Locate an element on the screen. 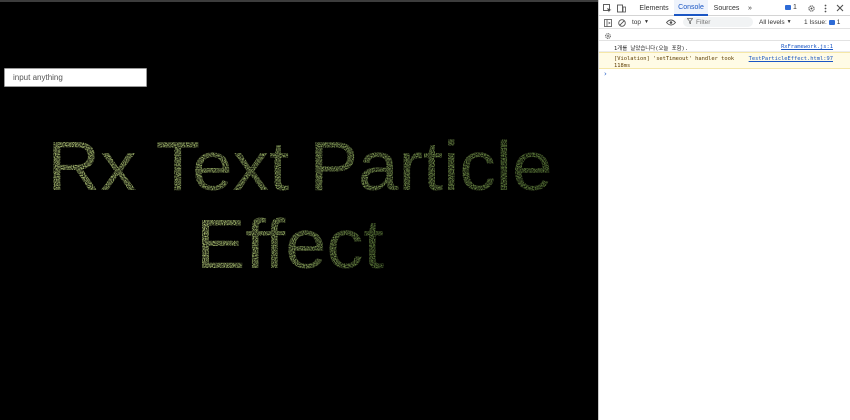 The image size is (850, 420). context-select: top ▼ is located at coordinates (640, 22).